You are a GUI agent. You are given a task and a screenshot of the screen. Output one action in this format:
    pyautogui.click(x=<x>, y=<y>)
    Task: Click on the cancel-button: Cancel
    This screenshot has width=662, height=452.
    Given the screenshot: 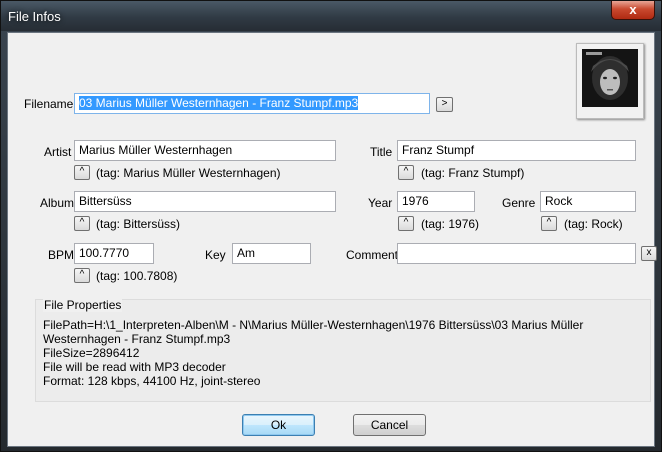 What is the action you would take?
    pyautogui.click(x=389, y=425)
    